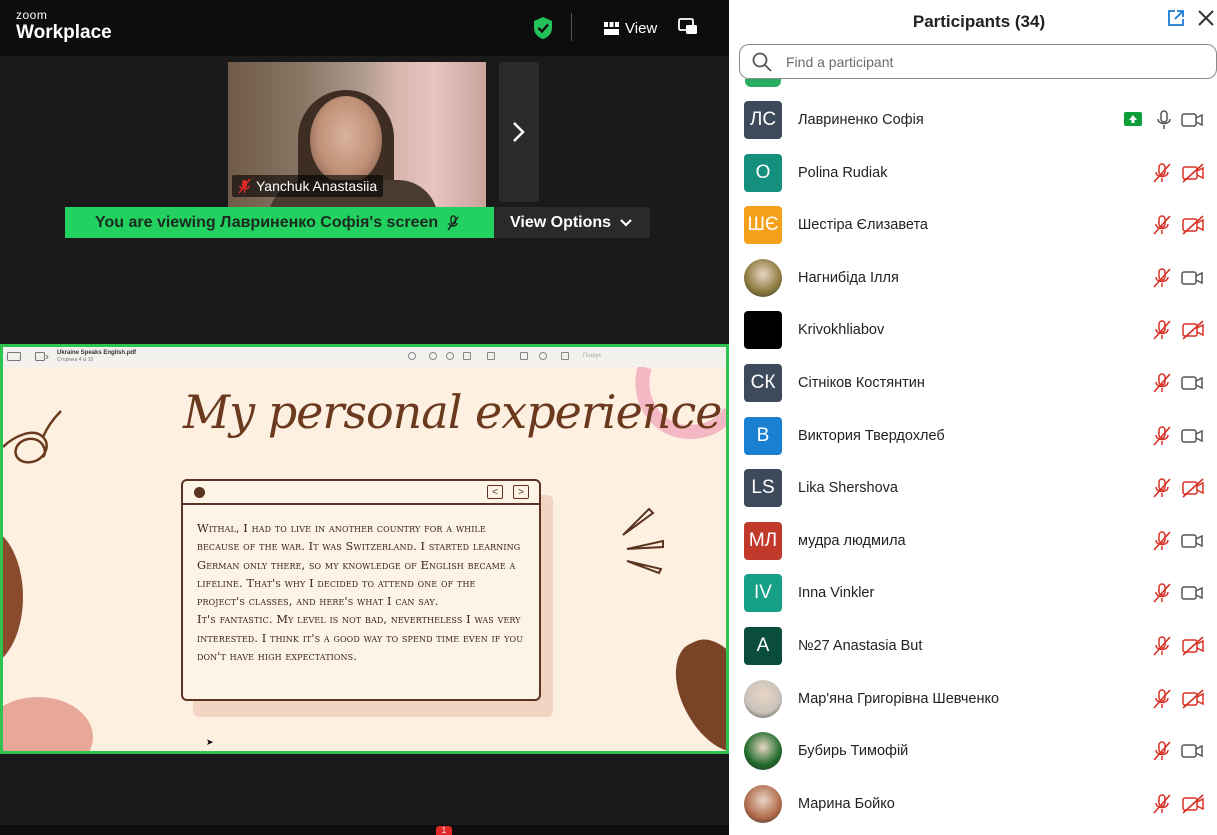 The width and height of the screenshot is (1217, 835). Describe the element at coordinates (688, 27) in the screenshot. I see `picture-in-picture-icon` at that location.